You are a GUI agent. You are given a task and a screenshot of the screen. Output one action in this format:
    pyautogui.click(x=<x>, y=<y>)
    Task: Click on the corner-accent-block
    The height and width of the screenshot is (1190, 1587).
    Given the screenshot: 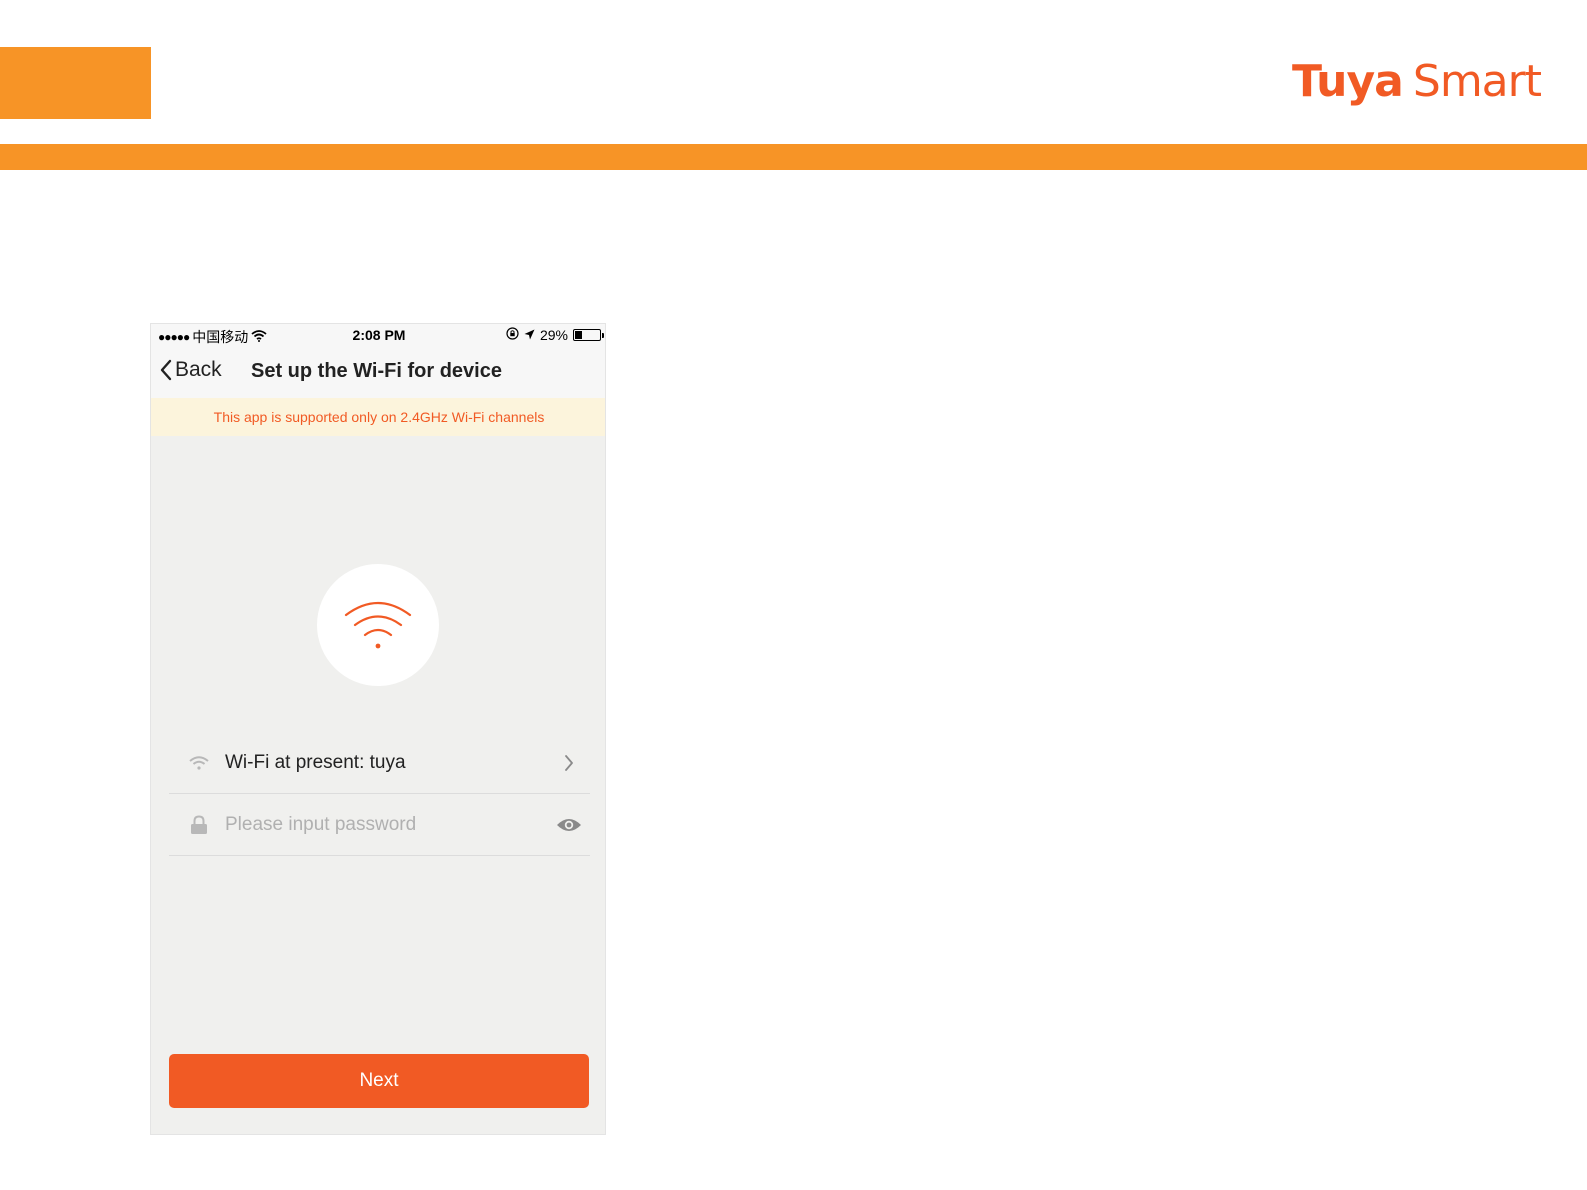 What is the action you would take?
    pyautogui.click(x=75, y=83)
    